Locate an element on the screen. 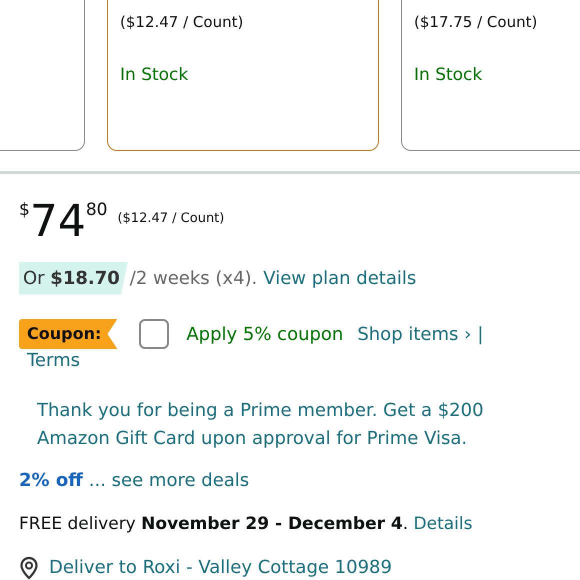  coupon-badge: Coupon: is located at coordinates (68, 334).